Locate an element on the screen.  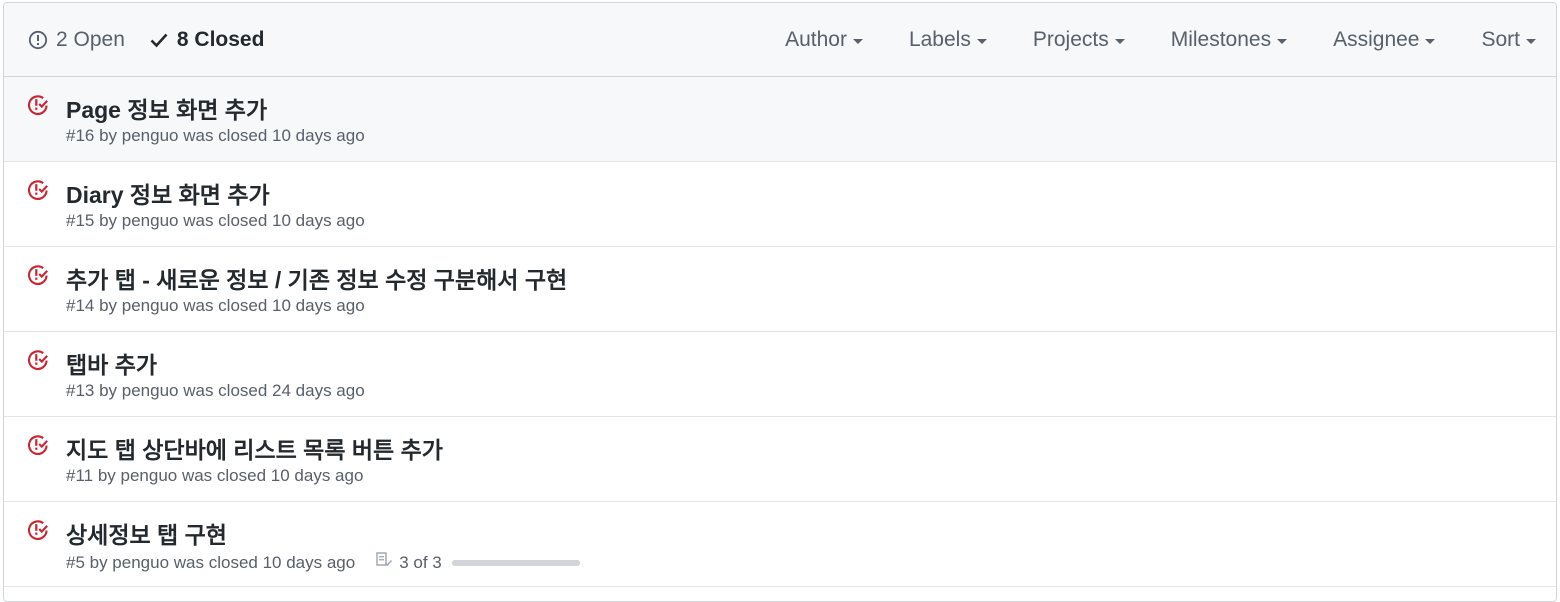
sort-filter: Sort is located at coordinates (1508, 40).